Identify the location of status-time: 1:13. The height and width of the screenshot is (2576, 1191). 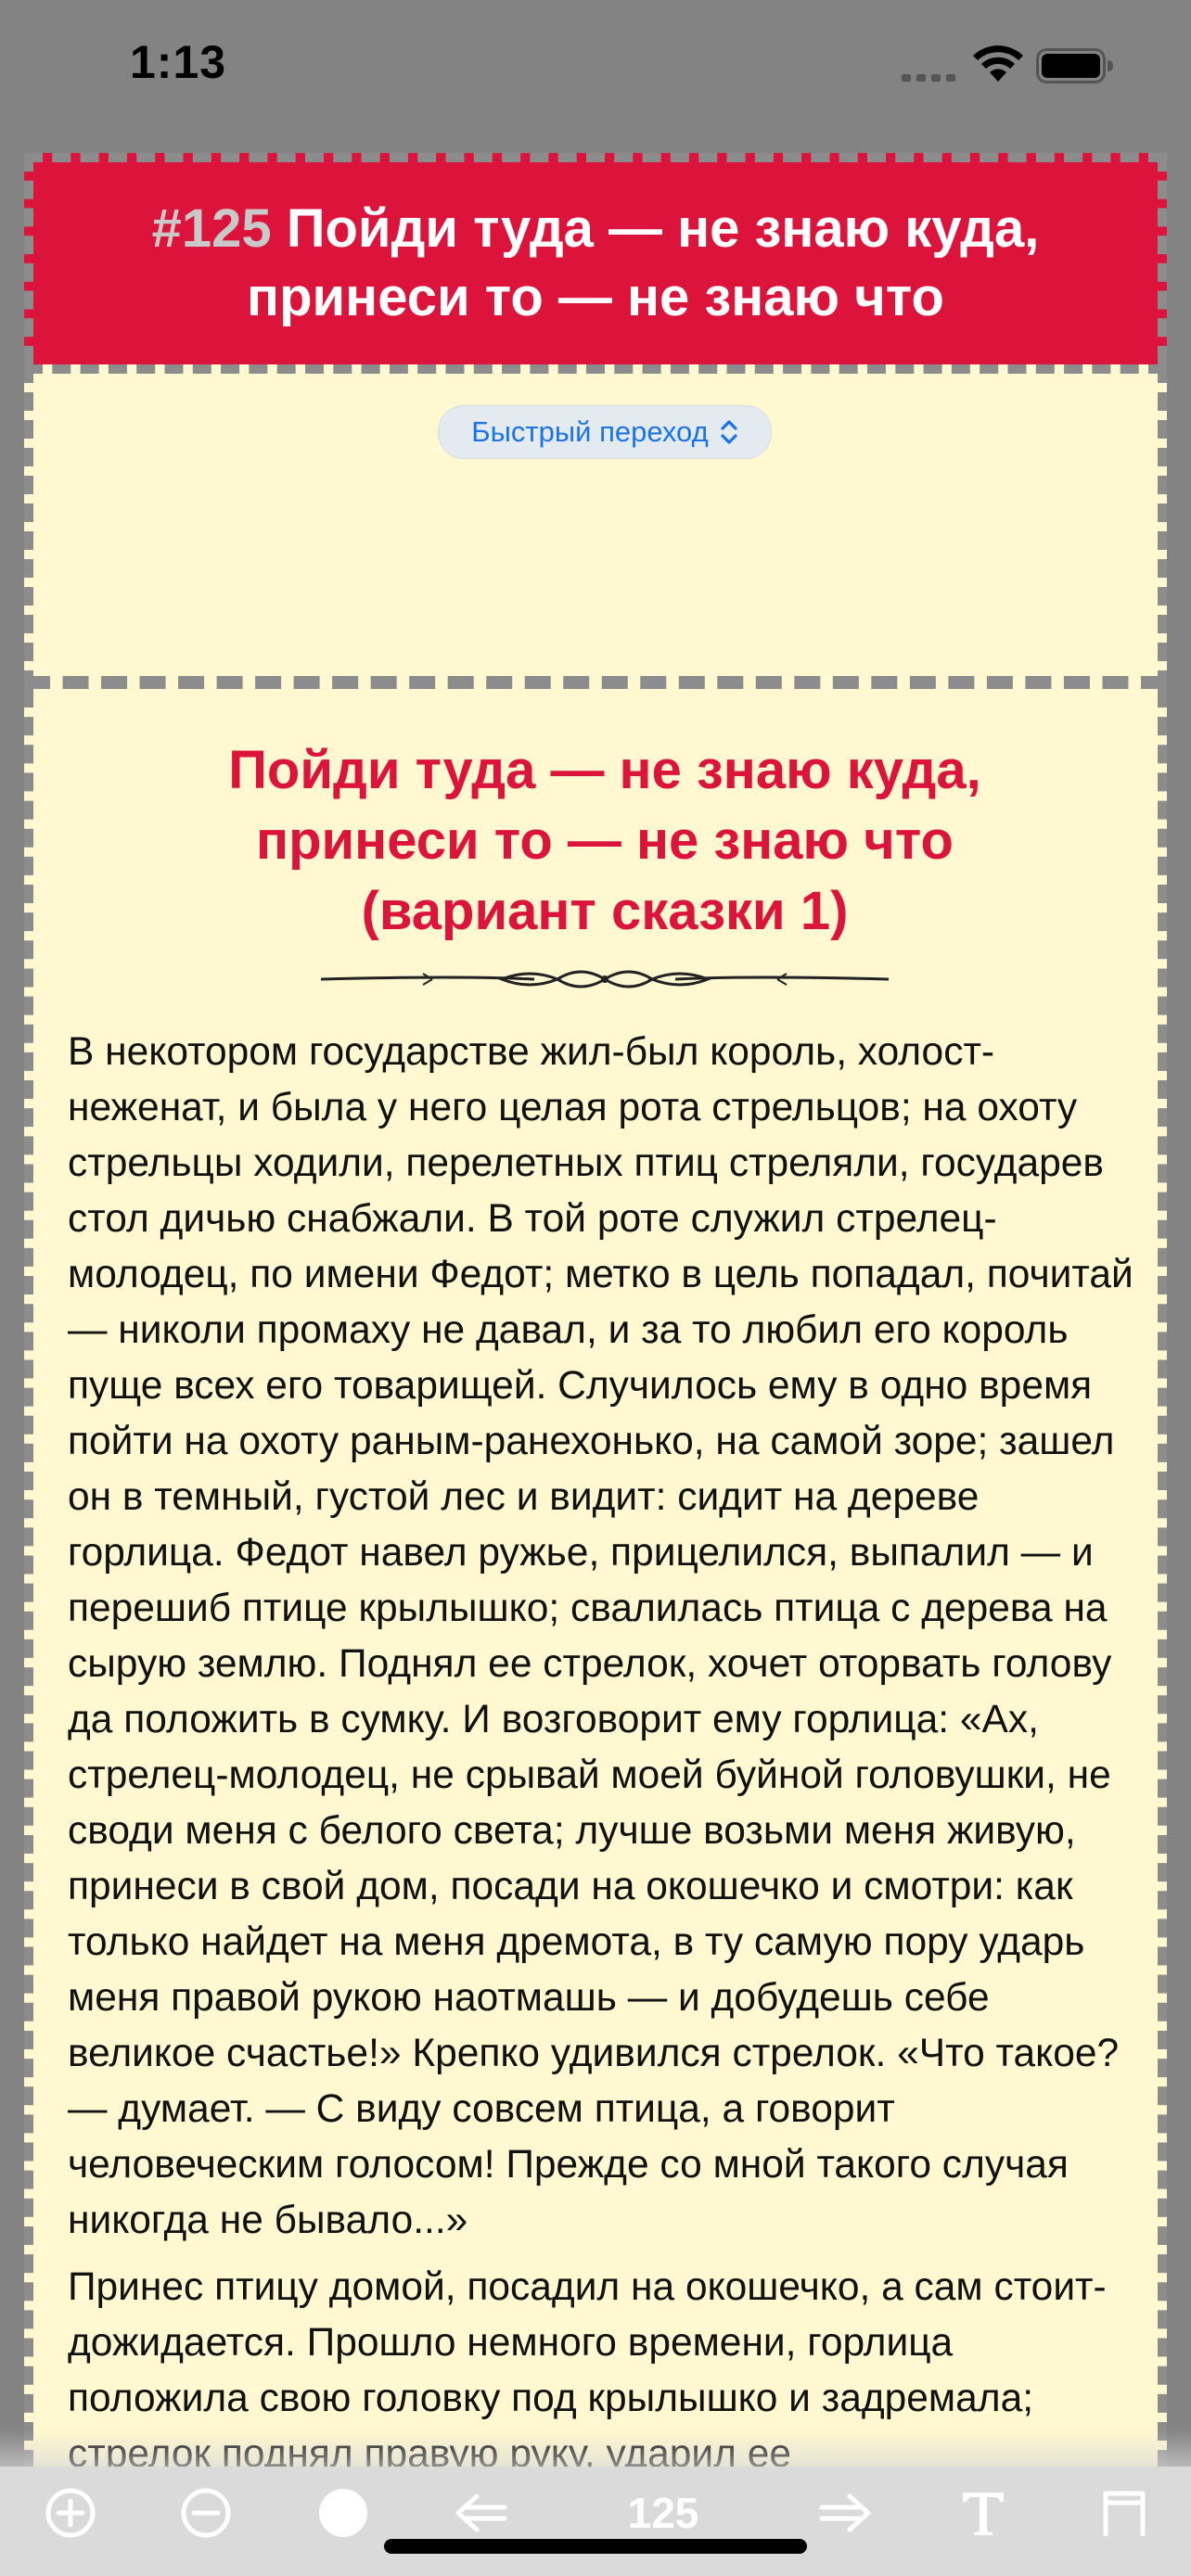
(178, 62).